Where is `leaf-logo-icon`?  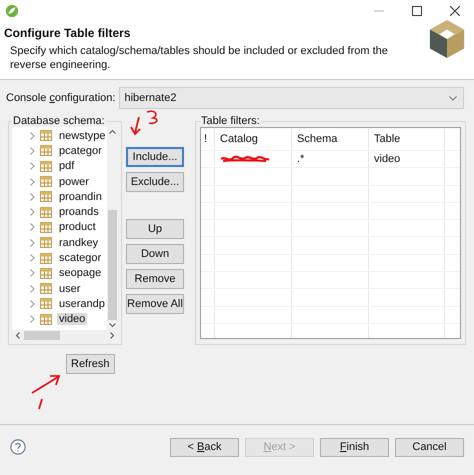 leaf-logo-icon is located at coordinates (12, 11).